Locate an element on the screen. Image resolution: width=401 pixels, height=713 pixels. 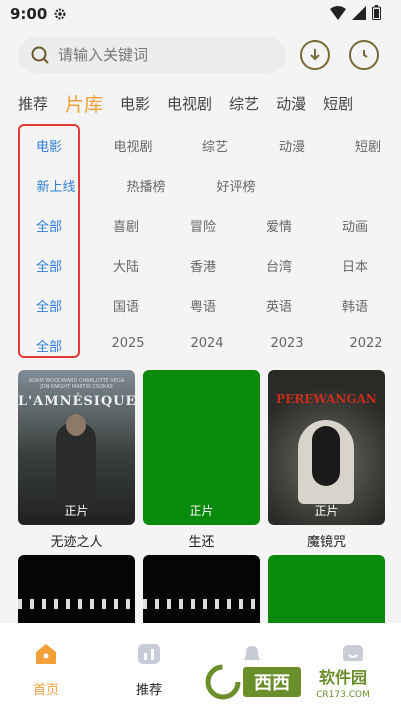
search-icon is located at coordinates (40, 55).